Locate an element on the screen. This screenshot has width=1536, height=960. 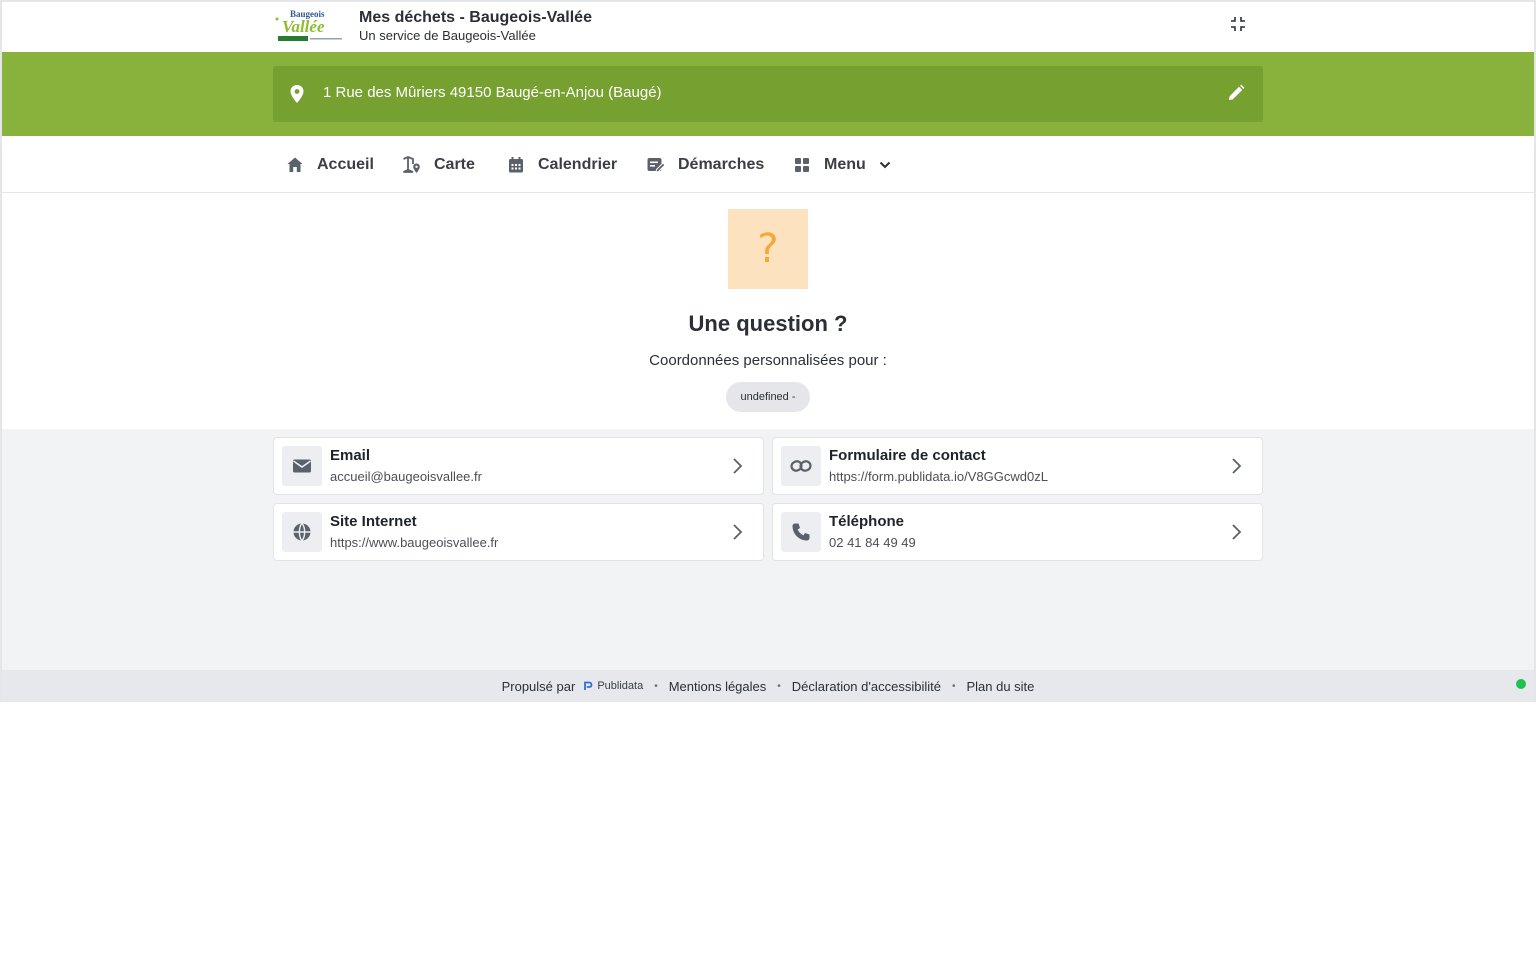
globe-icon is located at coordinates (302, 532).